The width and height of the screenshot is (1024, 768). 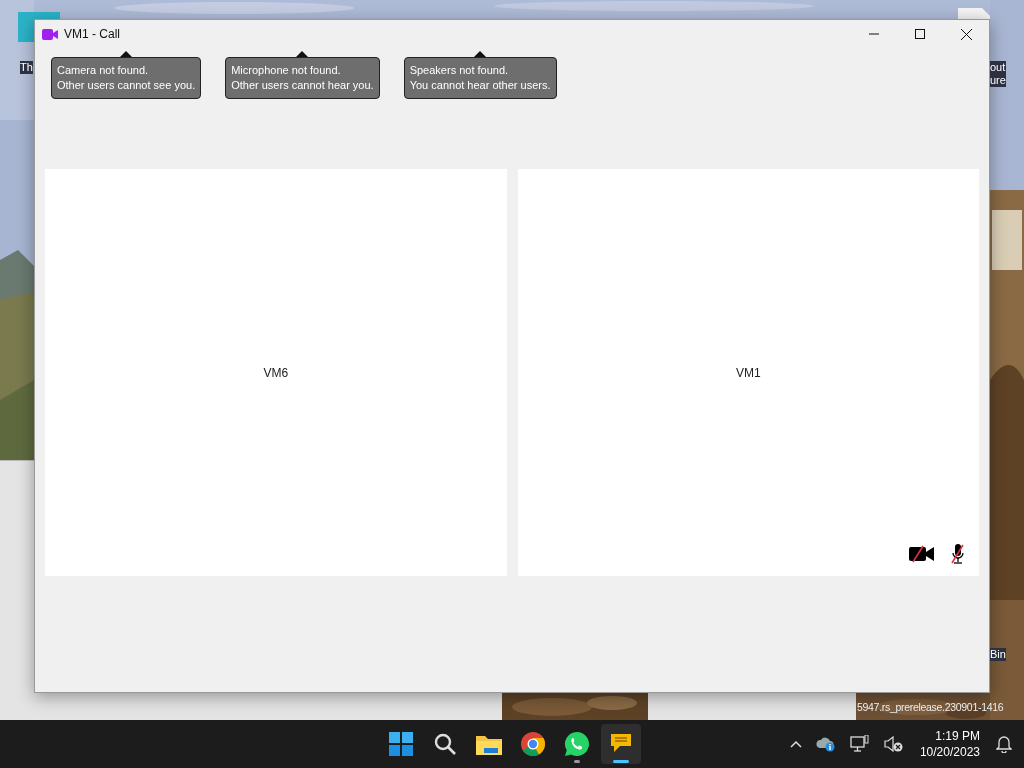 I want to click on taskbar-app-button, so click(x=621, y=744).